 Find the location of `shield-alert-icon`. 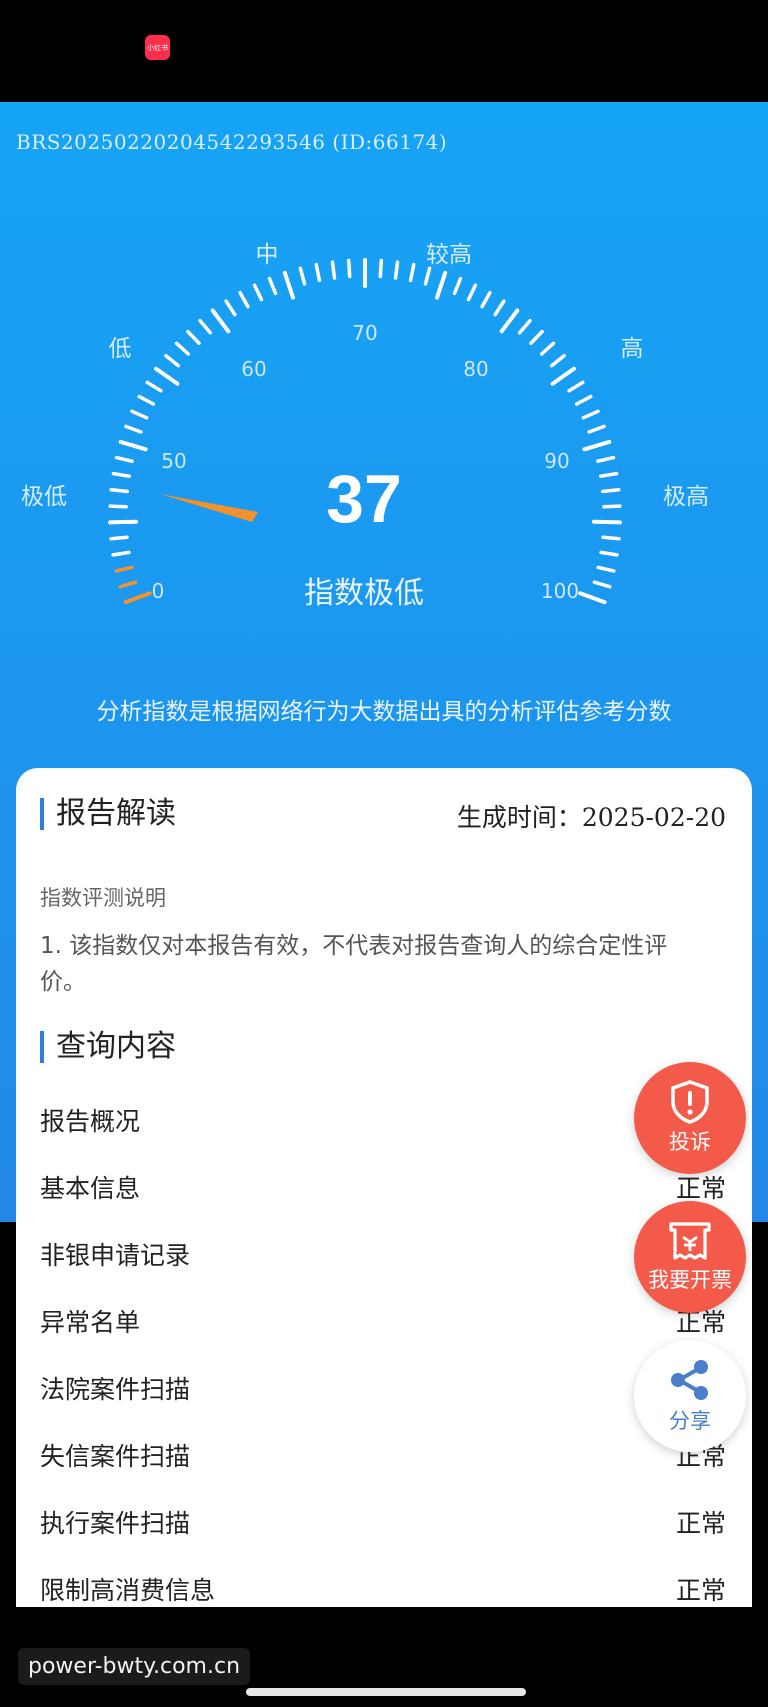

shield-alert-icon is located at coordinates (690, 1102).